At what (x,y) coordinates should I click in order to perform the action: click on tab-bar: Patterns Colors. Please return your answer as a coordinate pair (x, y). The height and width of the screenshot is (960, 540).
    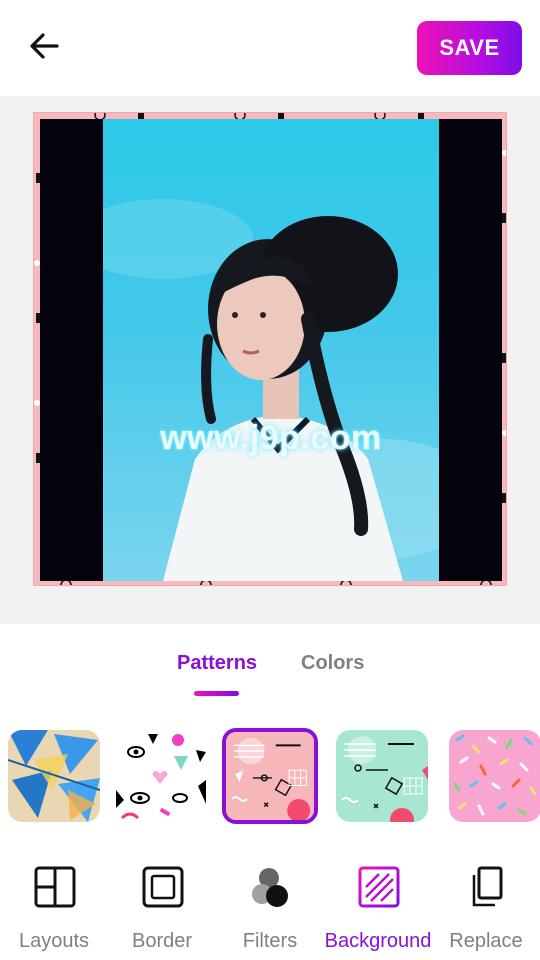
    Looking at the image, I should click on (270, 669).